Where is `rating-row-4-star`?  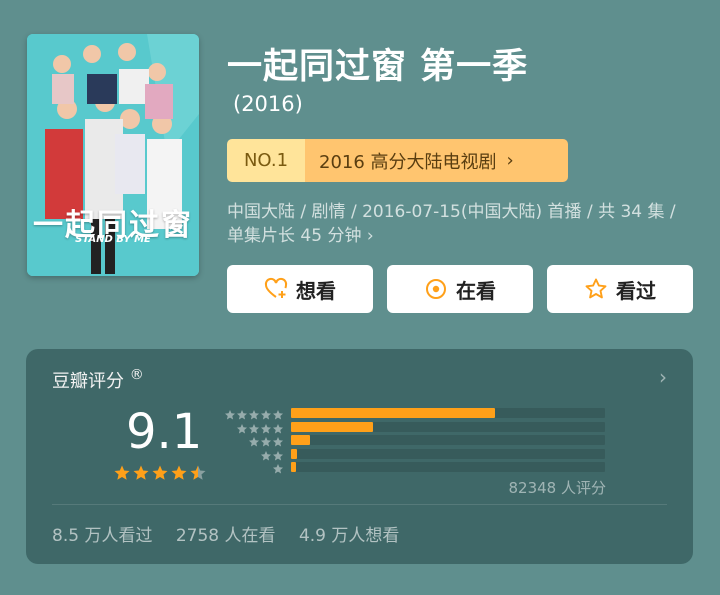
rating-row-4-star is located at coordinates (415, 427).